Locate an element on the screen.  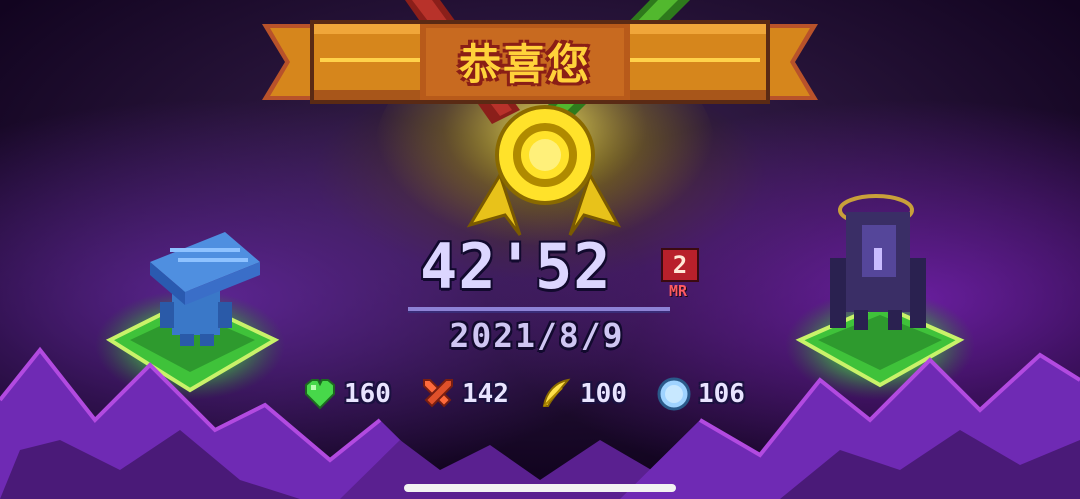
stat-defense: 106 is located at coordinates (711, 394).